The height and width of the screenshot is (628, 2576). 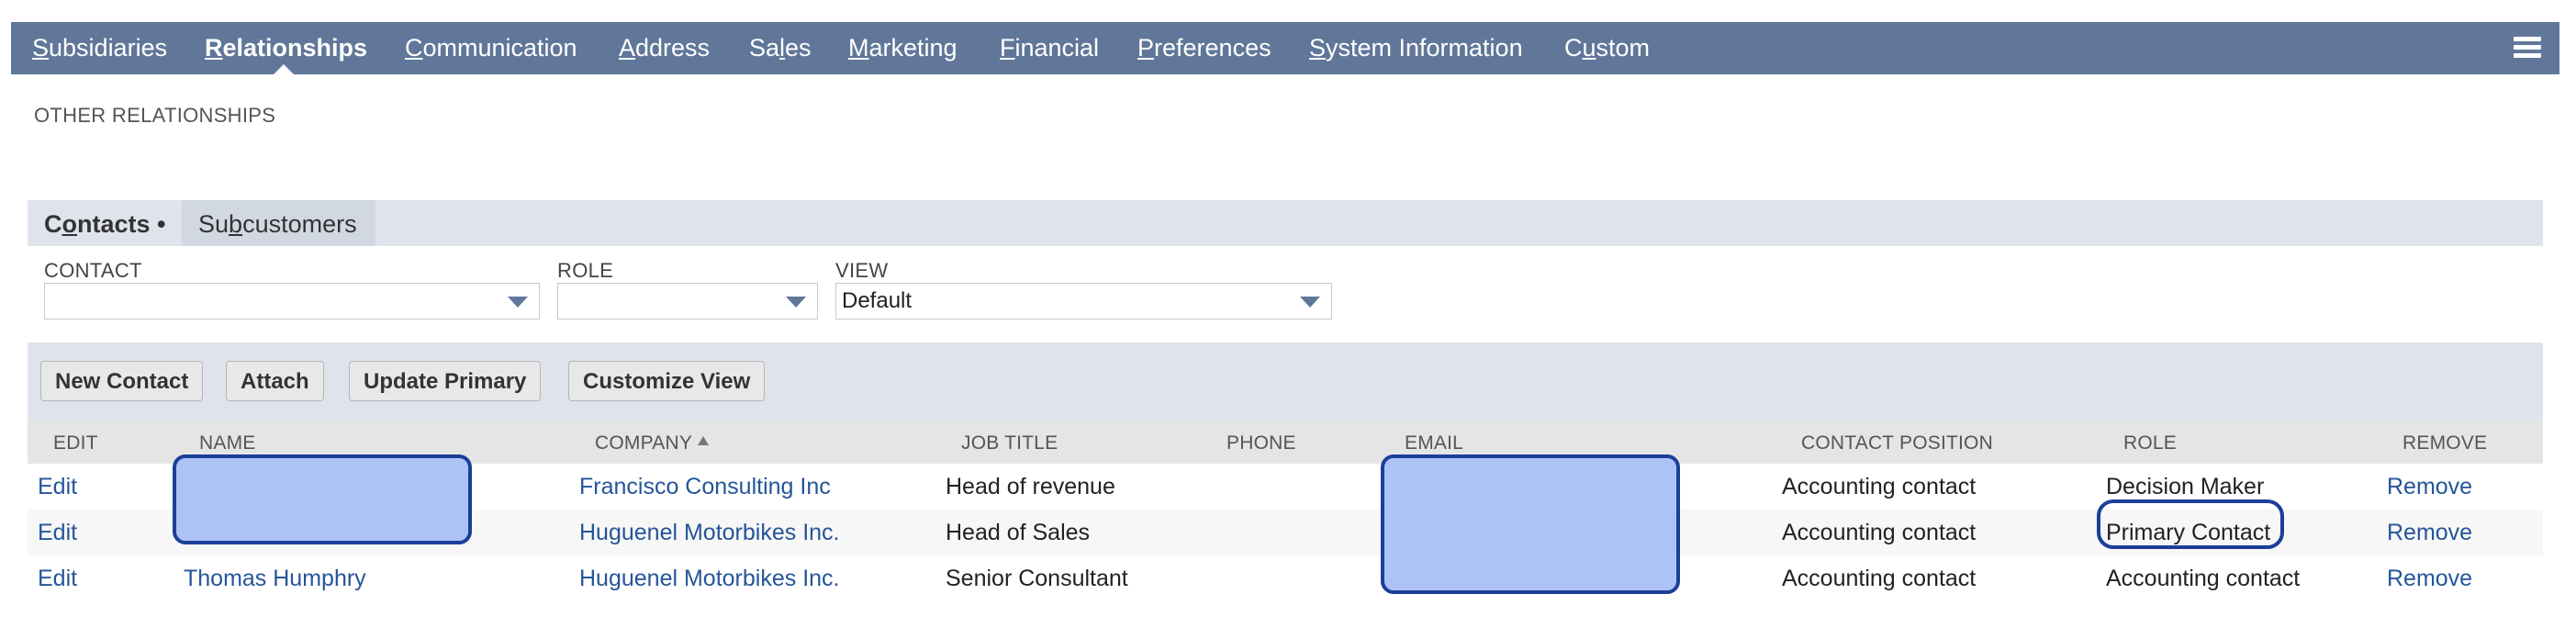 I want to click on email-redaction-box, so click(x=1530, y=524).